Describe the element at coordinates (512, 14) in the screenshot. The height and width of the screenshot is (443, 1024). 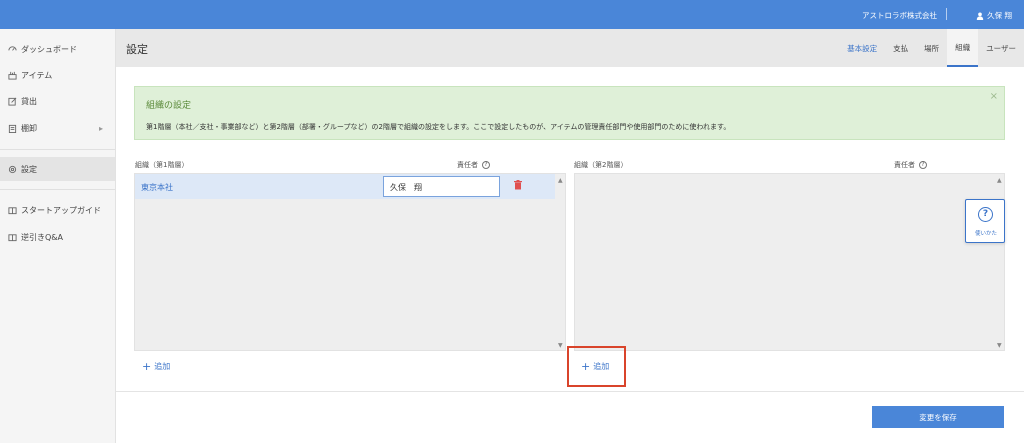
I see `top-bar: アストロラボ株式会社 久保 翔` at that location.